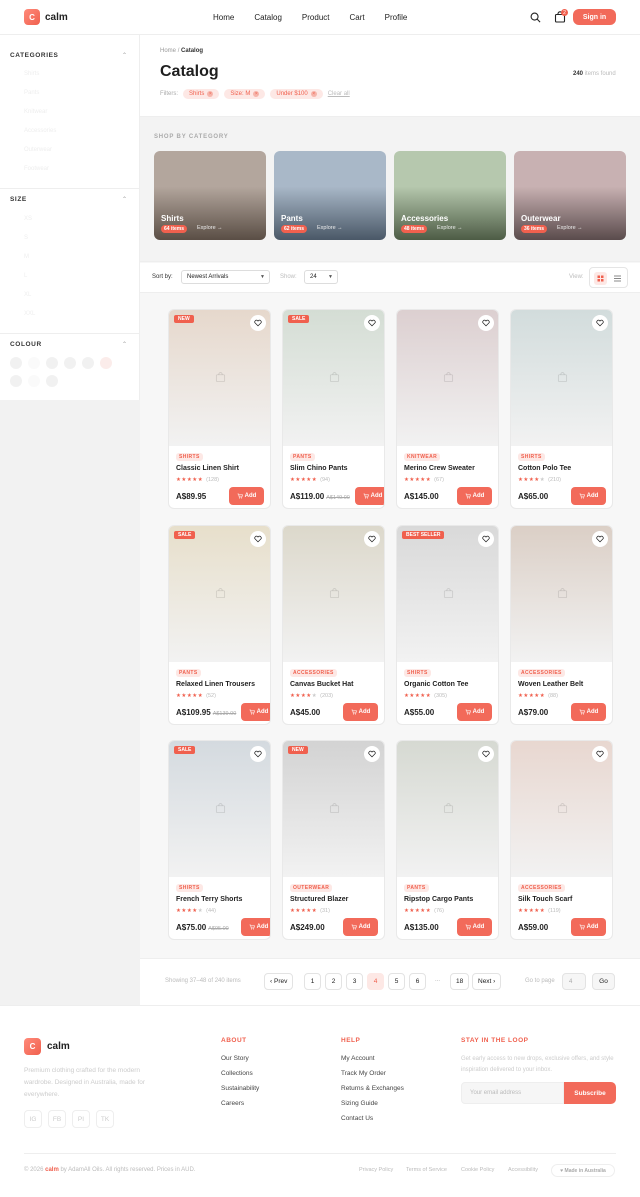 Image resolution: width=640 pixels, height=1197 pixels. I want to click on page-button: 6, so click(417, 981).